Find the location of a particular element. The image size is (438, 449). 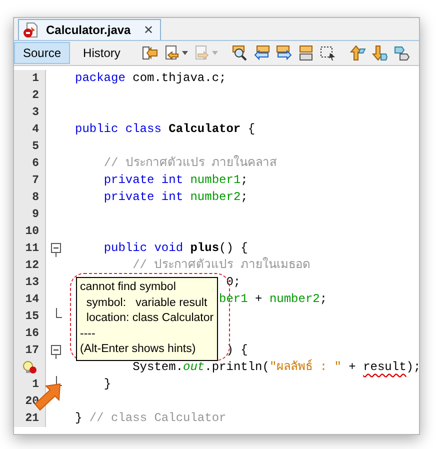

selection-icon is located at coordinates (328, 53).